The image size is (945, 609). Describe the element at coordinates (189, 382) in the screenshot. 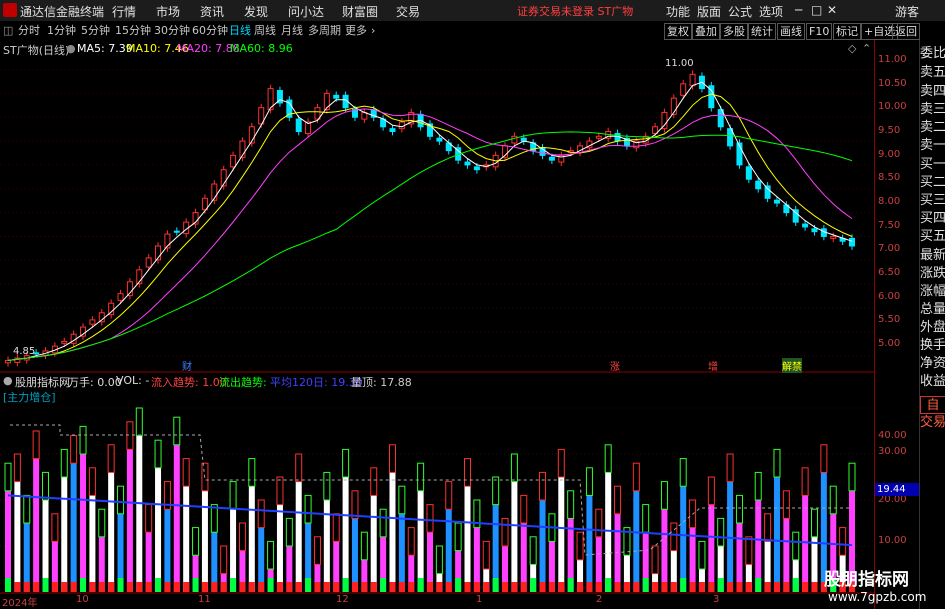

I see `inflow-value: 流入趋势: 1.00` at that location.